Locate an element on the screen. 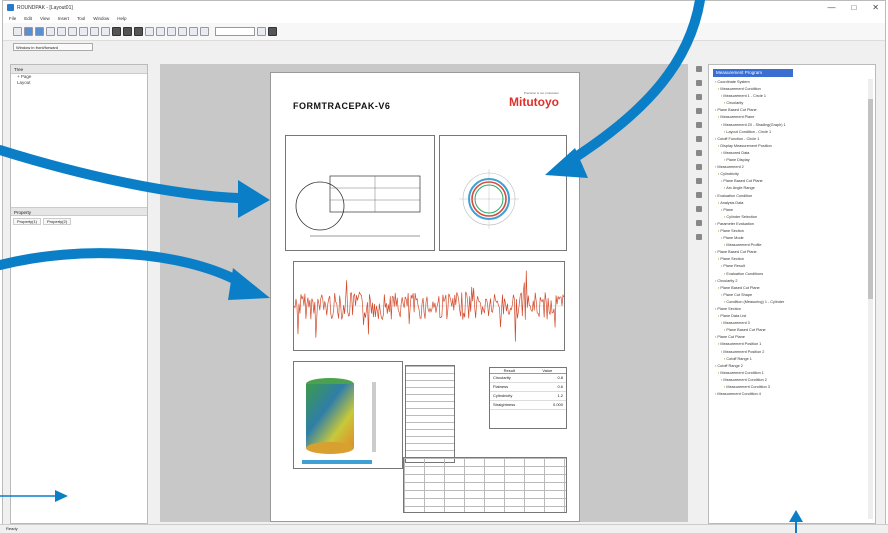  tree-scrollbar is located at coordinates (870, 299).